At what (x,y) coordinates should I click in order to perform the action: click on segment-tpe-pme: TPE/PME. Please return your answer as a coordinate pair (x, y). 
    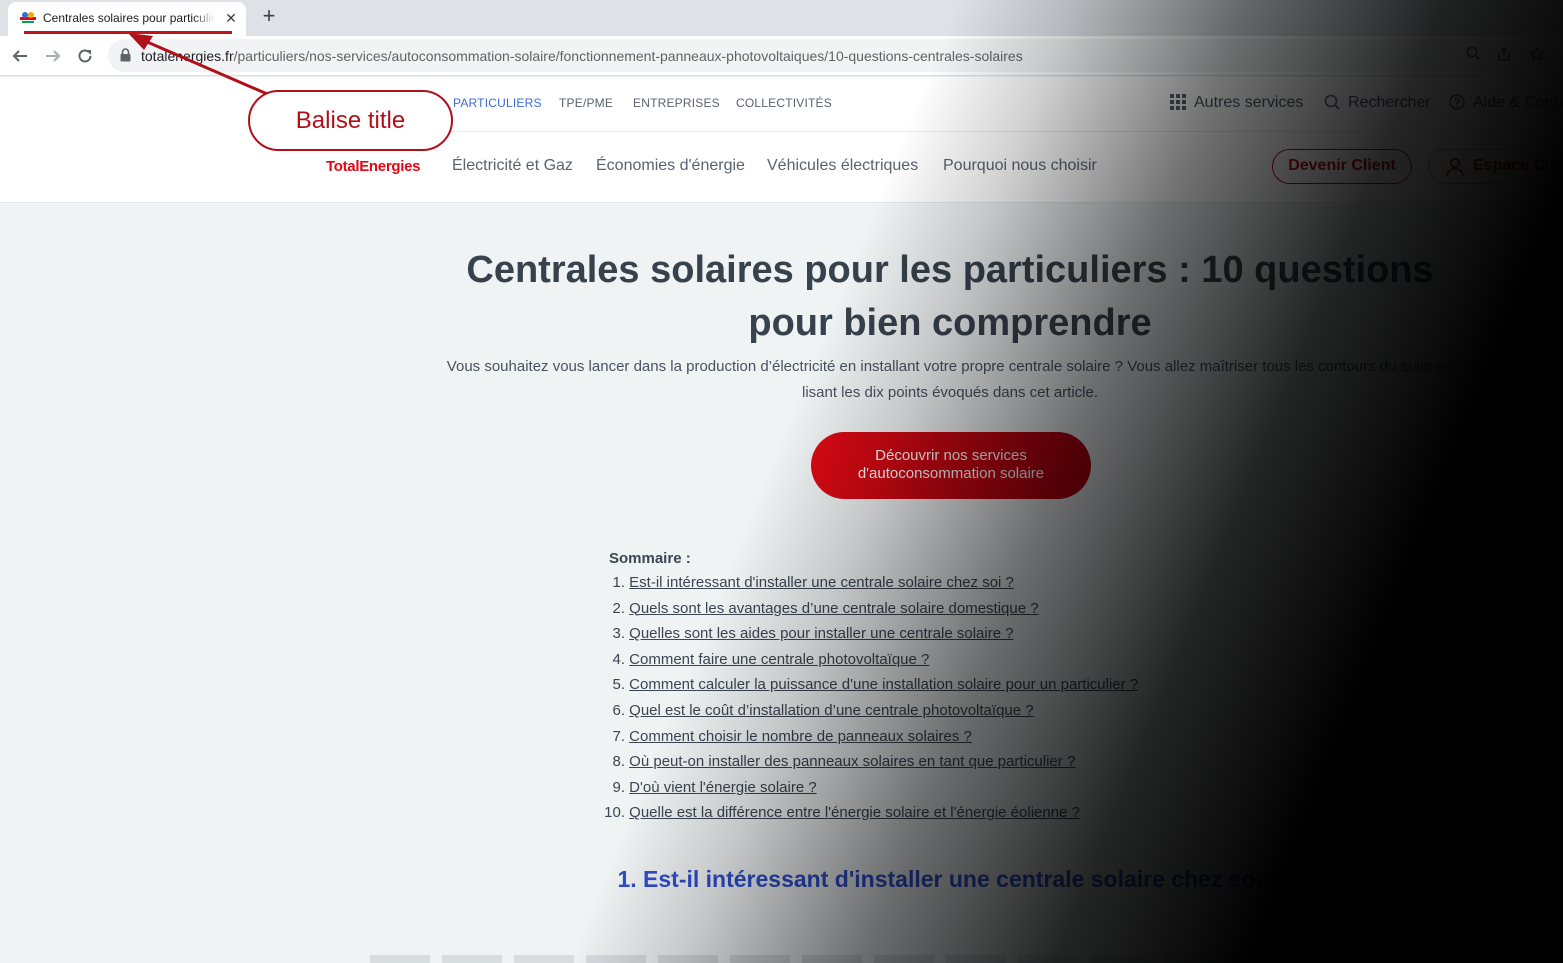
    Looking at the image, I should click on (586, 103).